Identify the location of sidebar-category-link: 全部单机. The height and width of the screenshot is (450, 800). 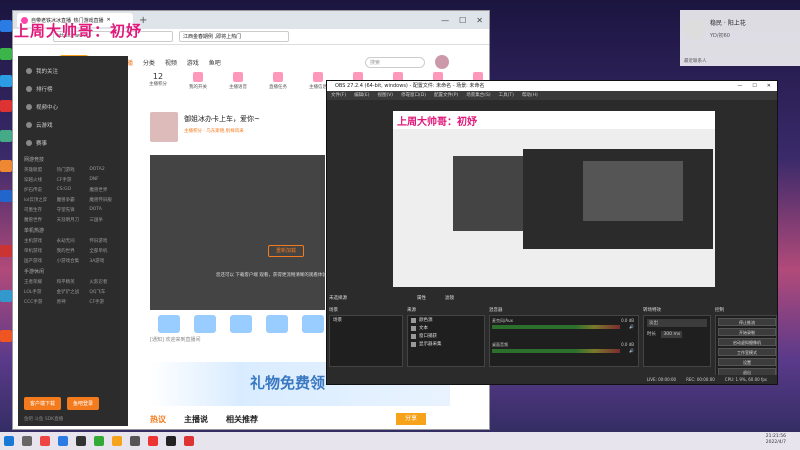
(105, 251).